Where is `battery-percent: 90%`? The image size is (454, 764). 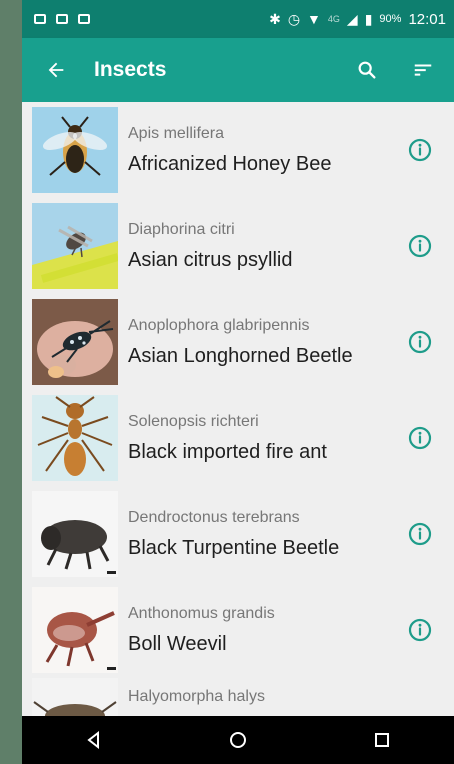 battery-percent: 90% is located at coordinates (390, 19).